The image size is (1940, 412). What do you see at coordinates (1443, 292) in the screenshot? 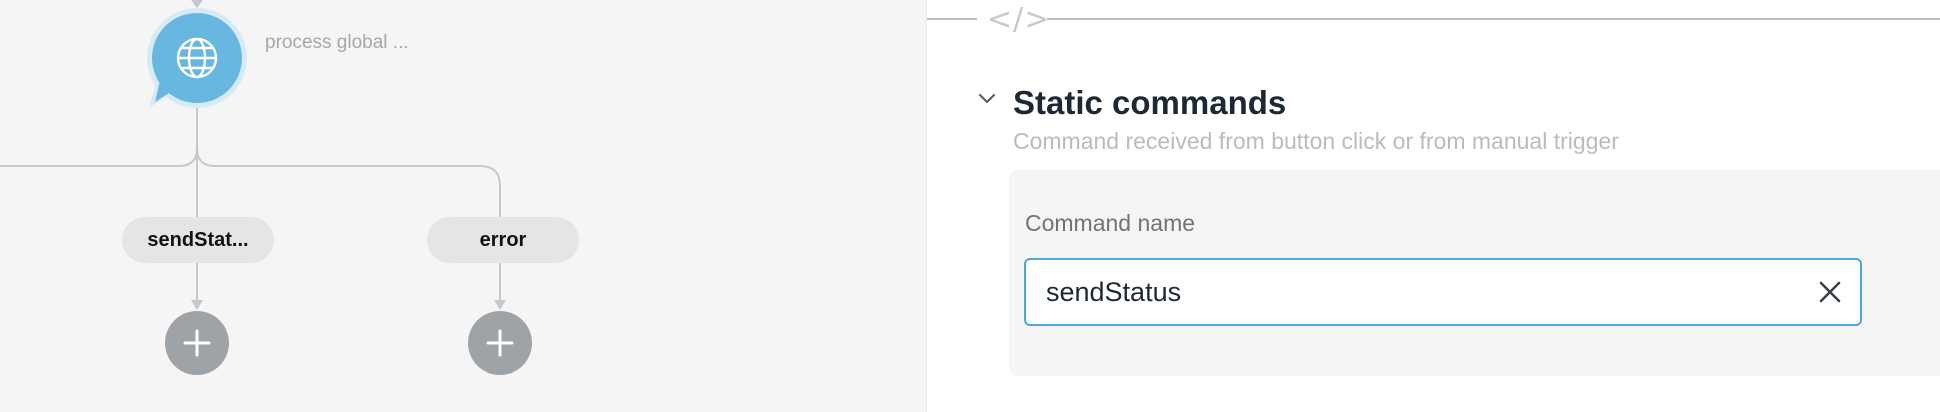
I see `command-name-input` at bounding box center [1443, 292].